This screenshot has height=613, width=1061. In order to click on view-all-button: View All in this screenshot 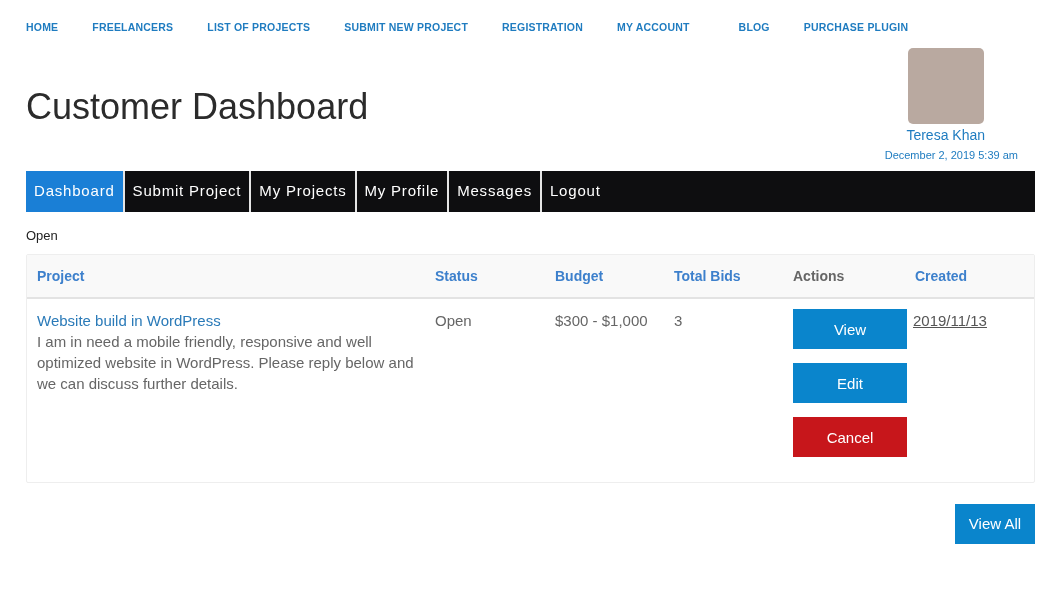, I will do `click(995, 524)`.